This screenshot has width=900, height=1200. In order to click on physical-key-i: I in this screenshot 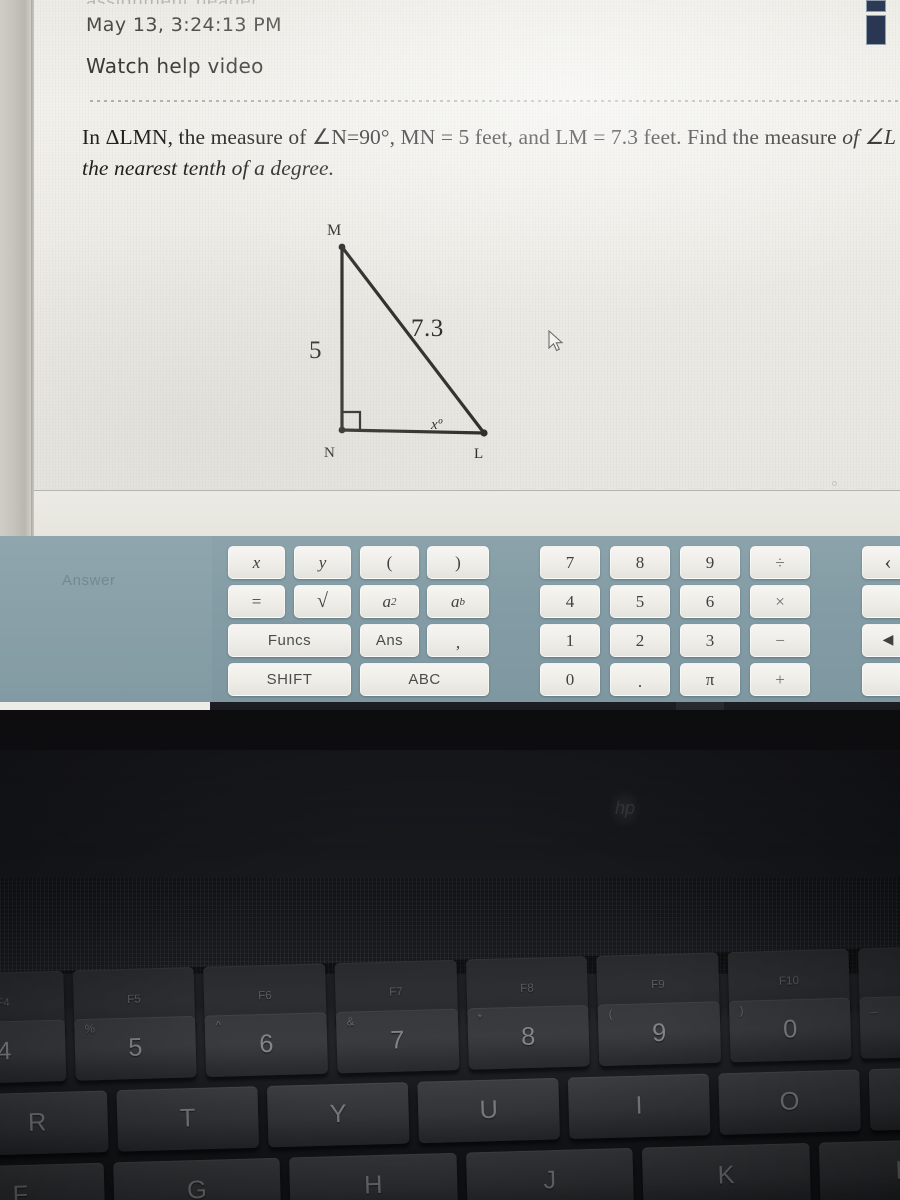, I will do `click(639, 1106)`.